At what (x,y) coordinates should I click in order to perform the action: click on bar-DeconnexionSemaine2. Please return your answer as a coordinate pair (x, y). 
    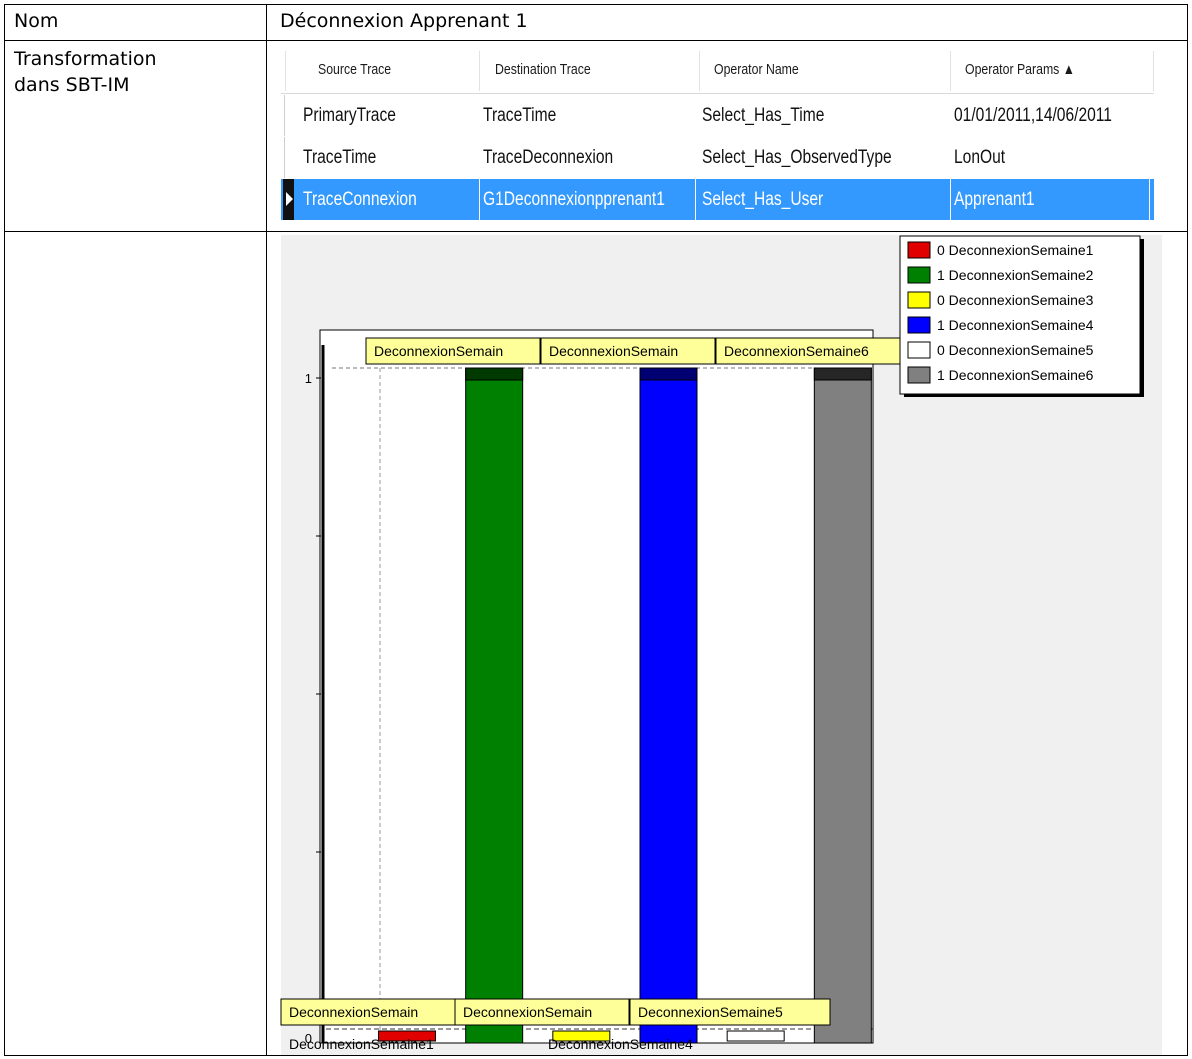
    Looking at the image, I should click on (494, 705).